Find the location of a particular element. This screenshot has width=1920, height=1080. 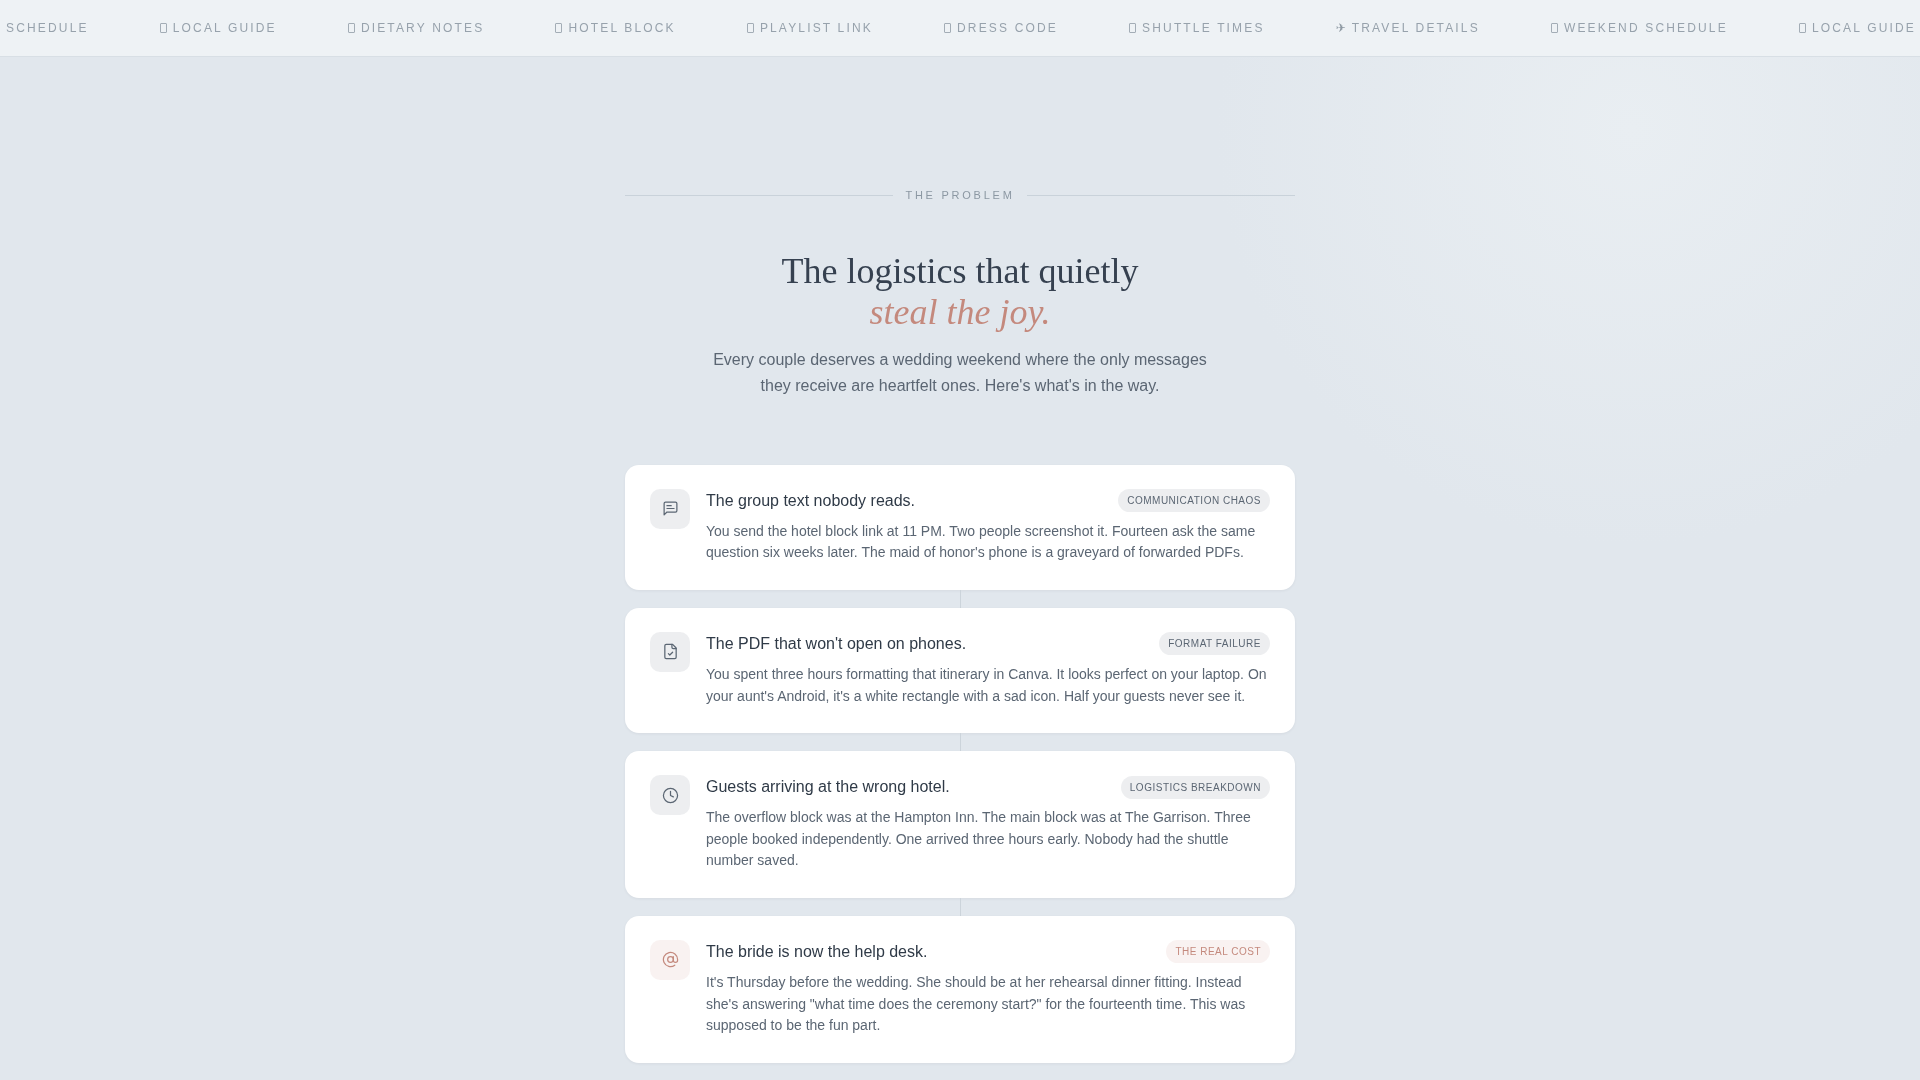

at-sign-icon is located at coordinates (670, 959).